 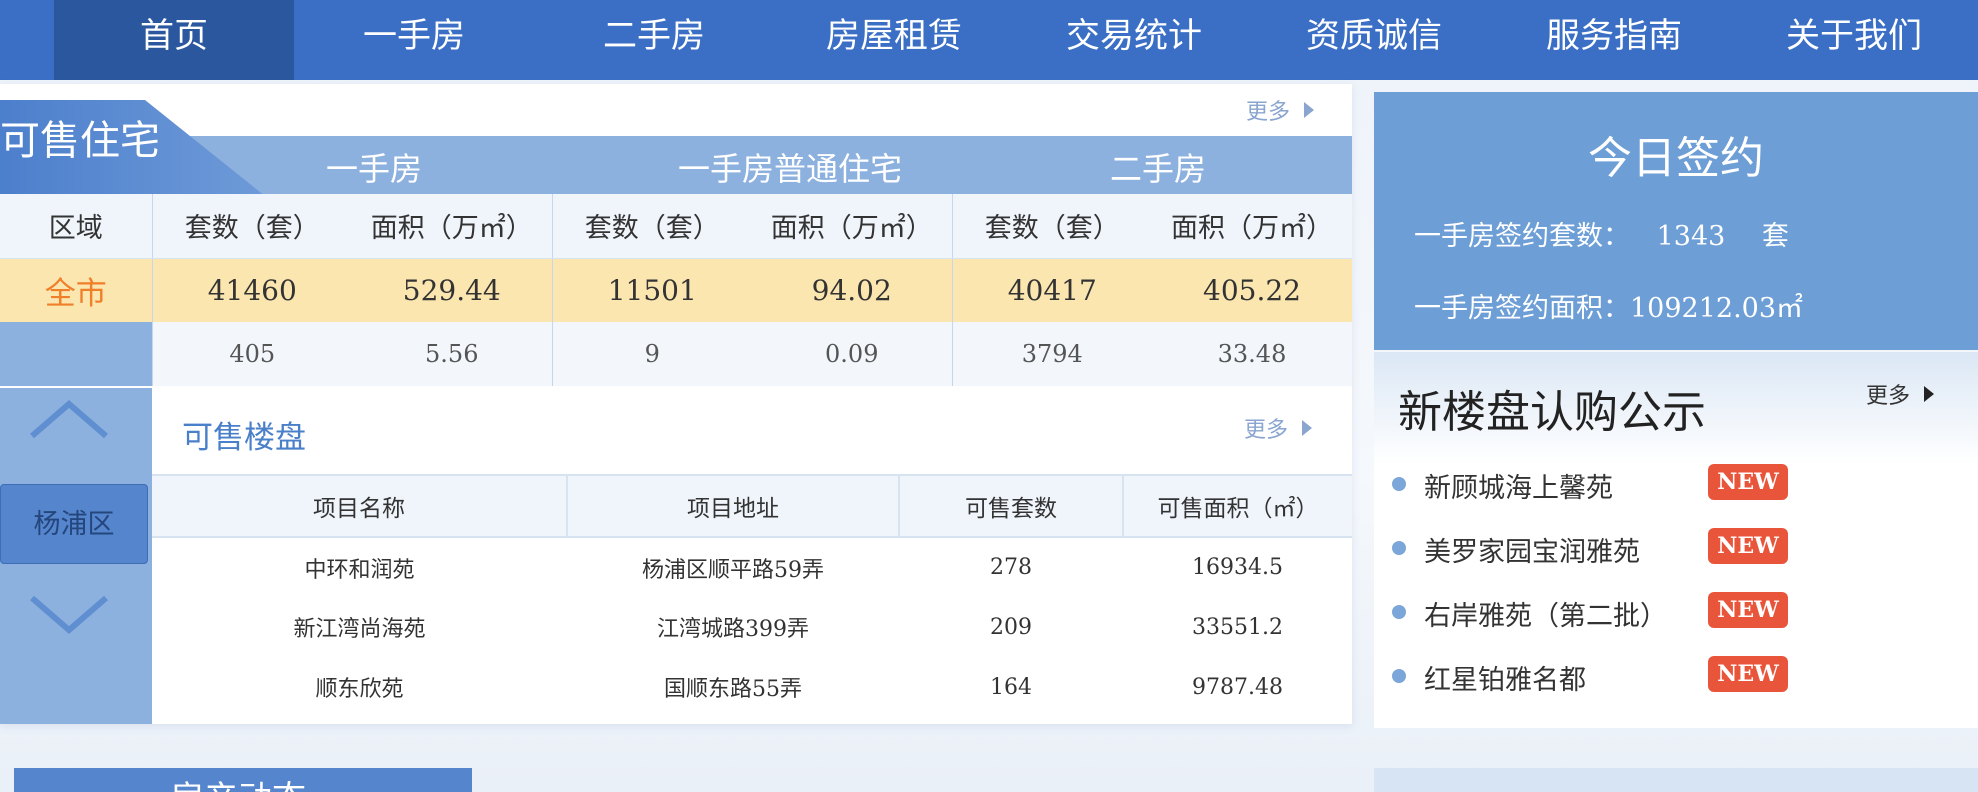 What do you see at coordinates (76, 226) in the screenshot?
I see `col-region: 区域` at bounding box center [76, 226].